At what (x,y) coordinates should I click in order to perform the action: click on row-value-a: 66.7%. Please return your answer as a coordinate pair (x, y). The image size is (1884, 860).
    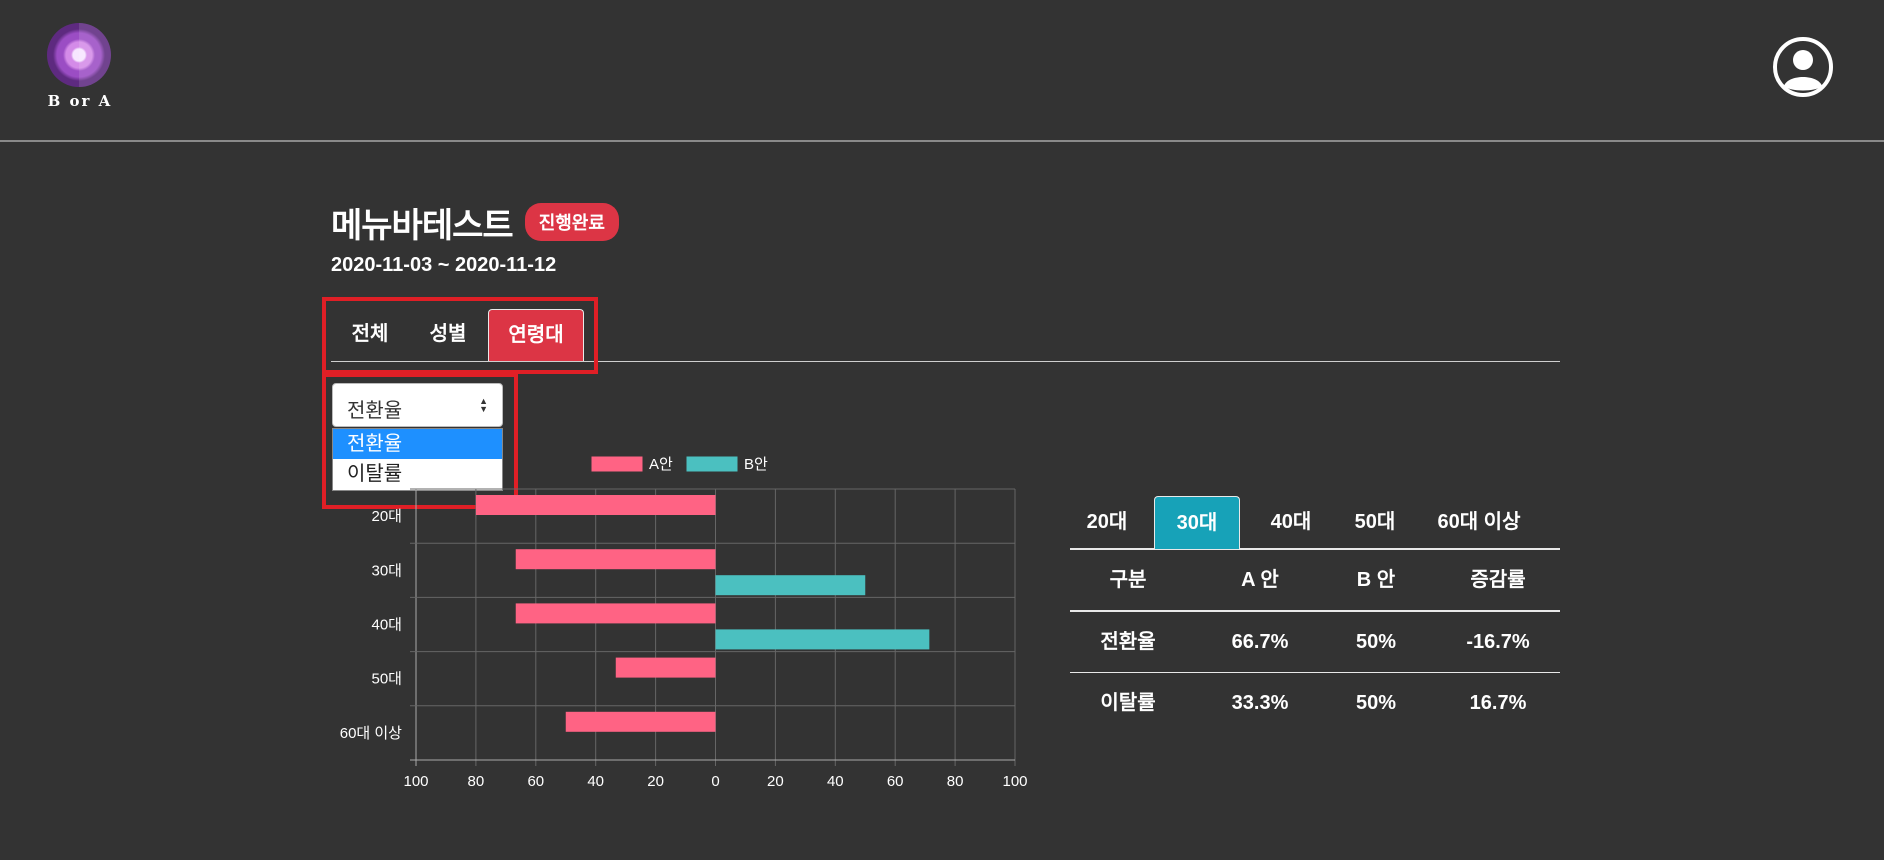
    Looking at the image, I should click on (1260, 642).